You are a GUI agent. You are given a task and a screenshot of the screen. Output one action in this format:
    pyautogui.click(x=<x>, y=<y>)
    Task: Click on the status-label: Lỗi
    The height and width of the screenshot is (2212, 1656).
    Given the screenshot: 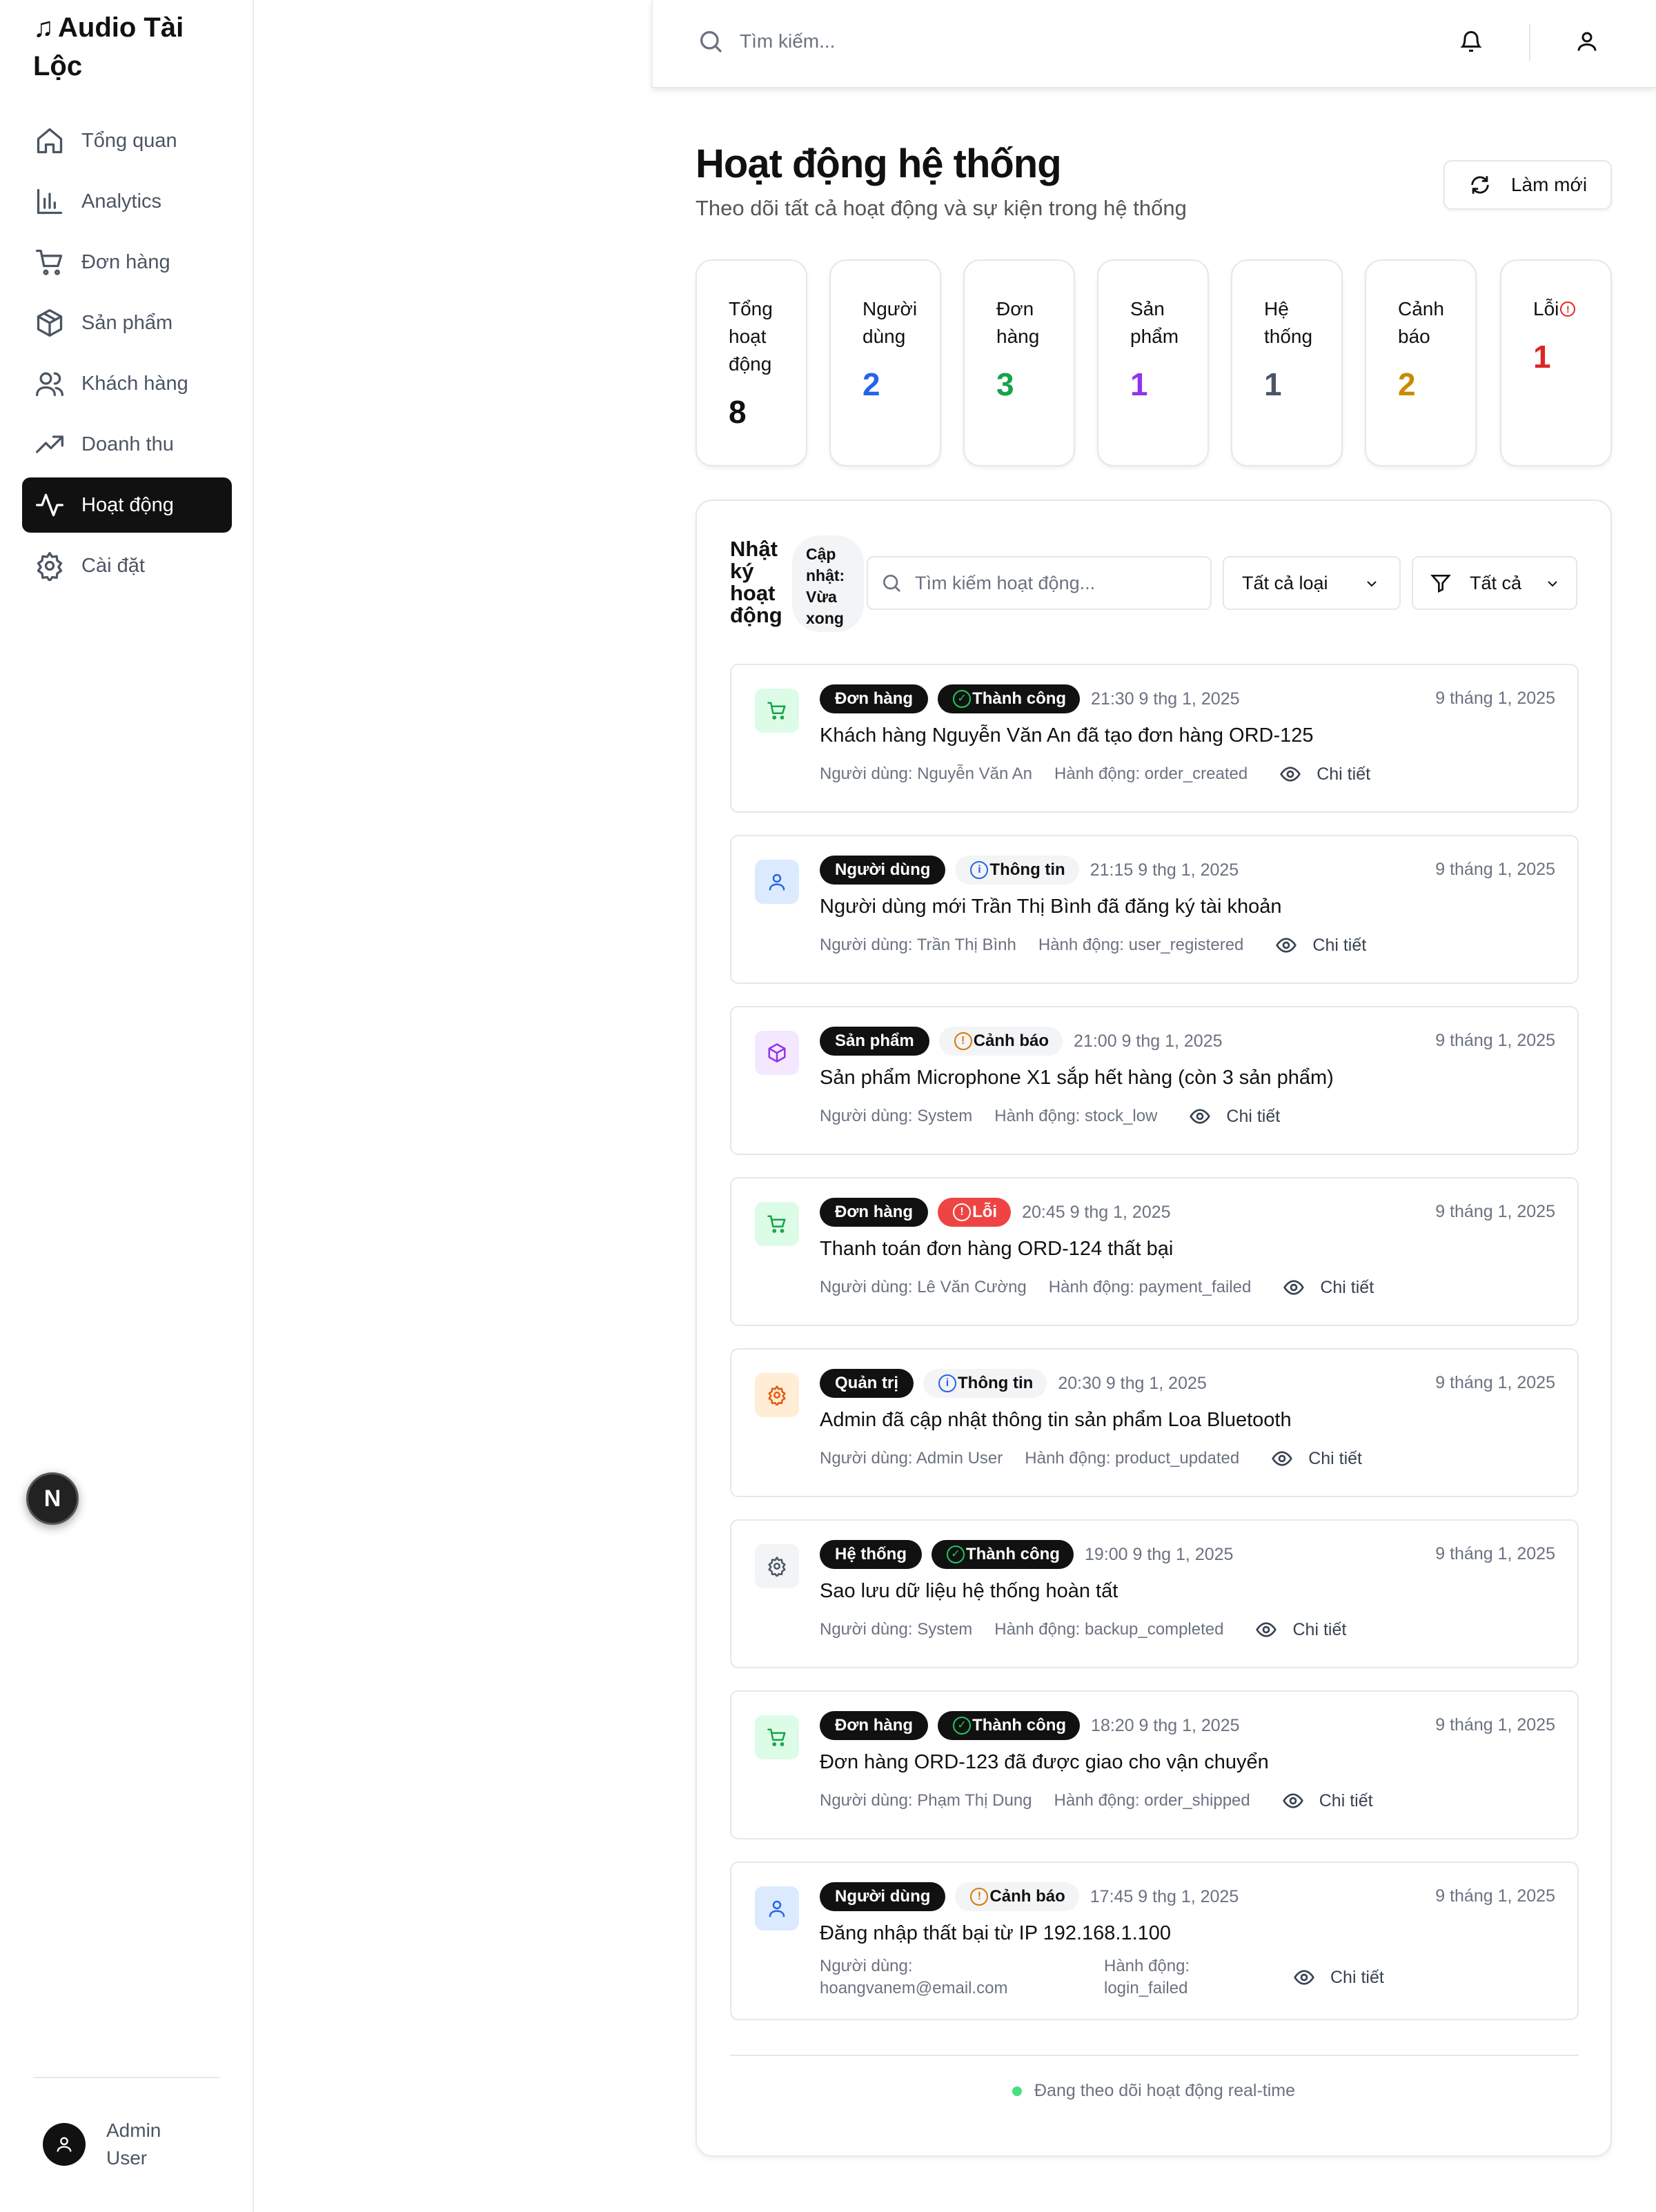 What is the action you would take?
    pyautogui.click(x=985, y=1212)
    